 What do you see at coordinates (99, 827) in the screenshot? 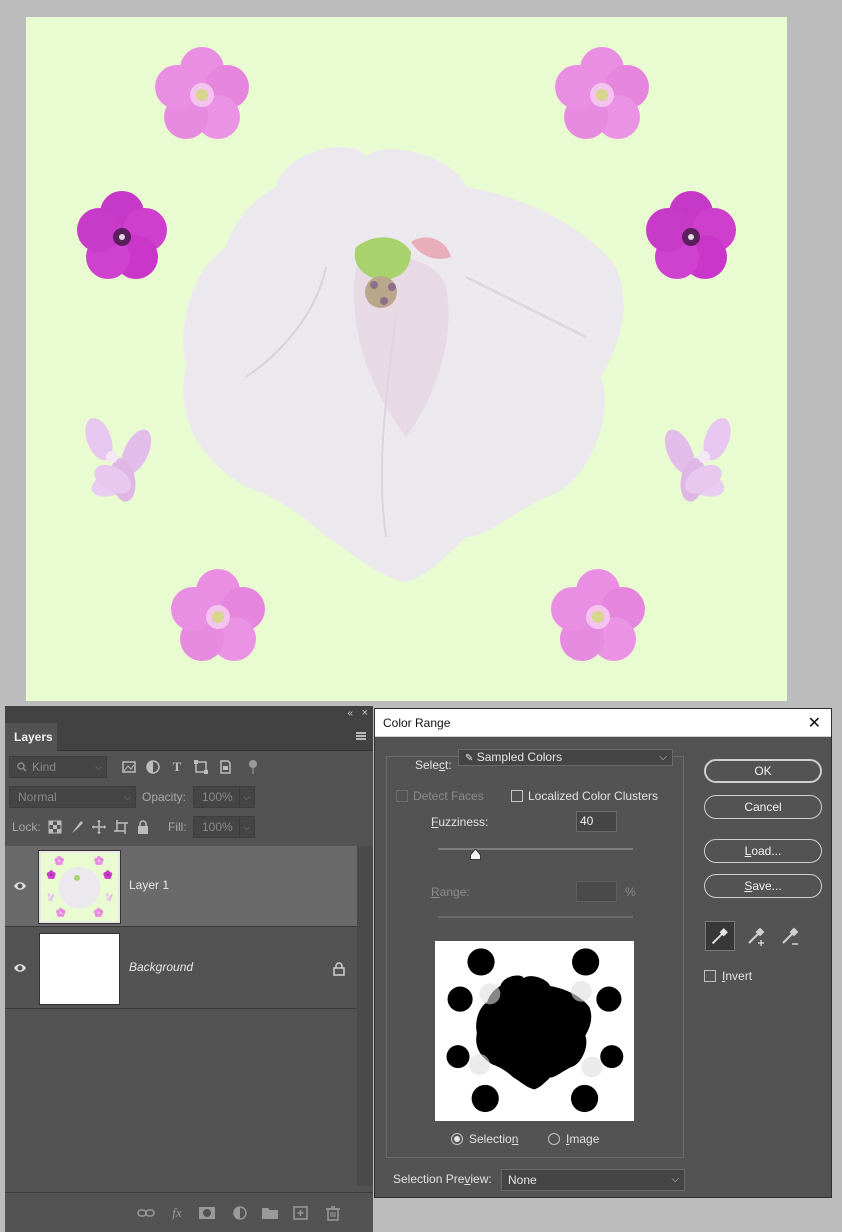
I see `lock-position-icon` at bounding box center [99, 827].